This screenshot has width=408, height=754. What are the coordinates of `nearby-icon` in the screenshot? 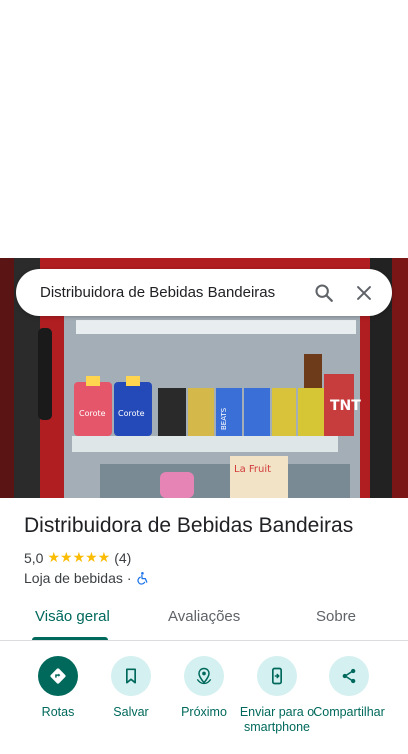 It's located at (204, 676).